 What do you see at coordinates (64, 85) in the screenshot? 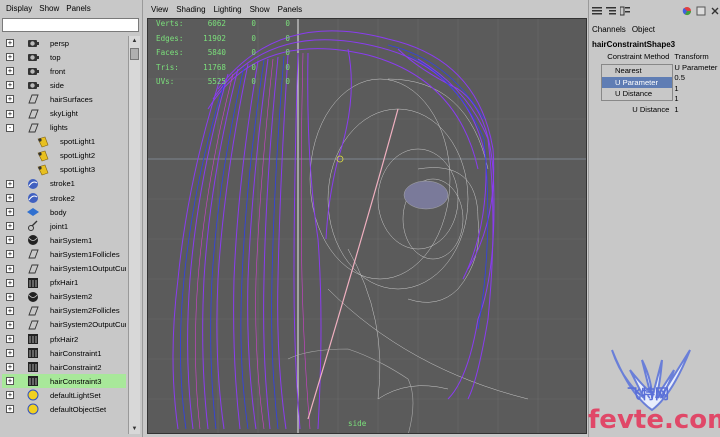
I see `outliner-item: + side` at bounding box center [64, 85].